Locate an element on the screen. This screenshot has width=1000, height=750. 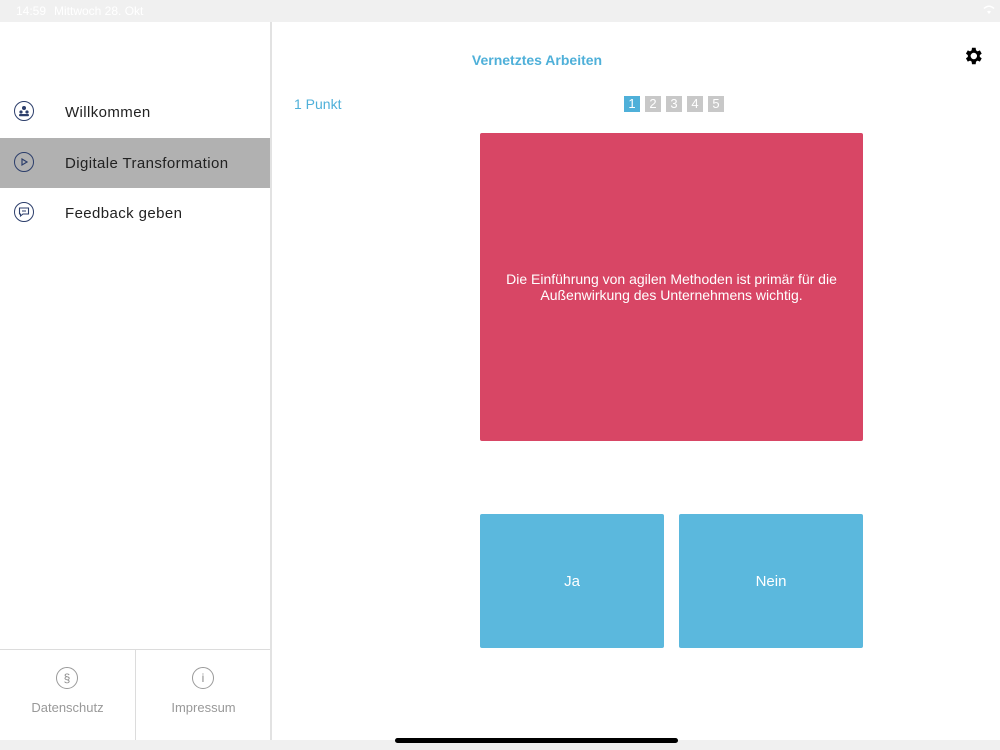
page-number: 4 is located at coordinates (695, 104).